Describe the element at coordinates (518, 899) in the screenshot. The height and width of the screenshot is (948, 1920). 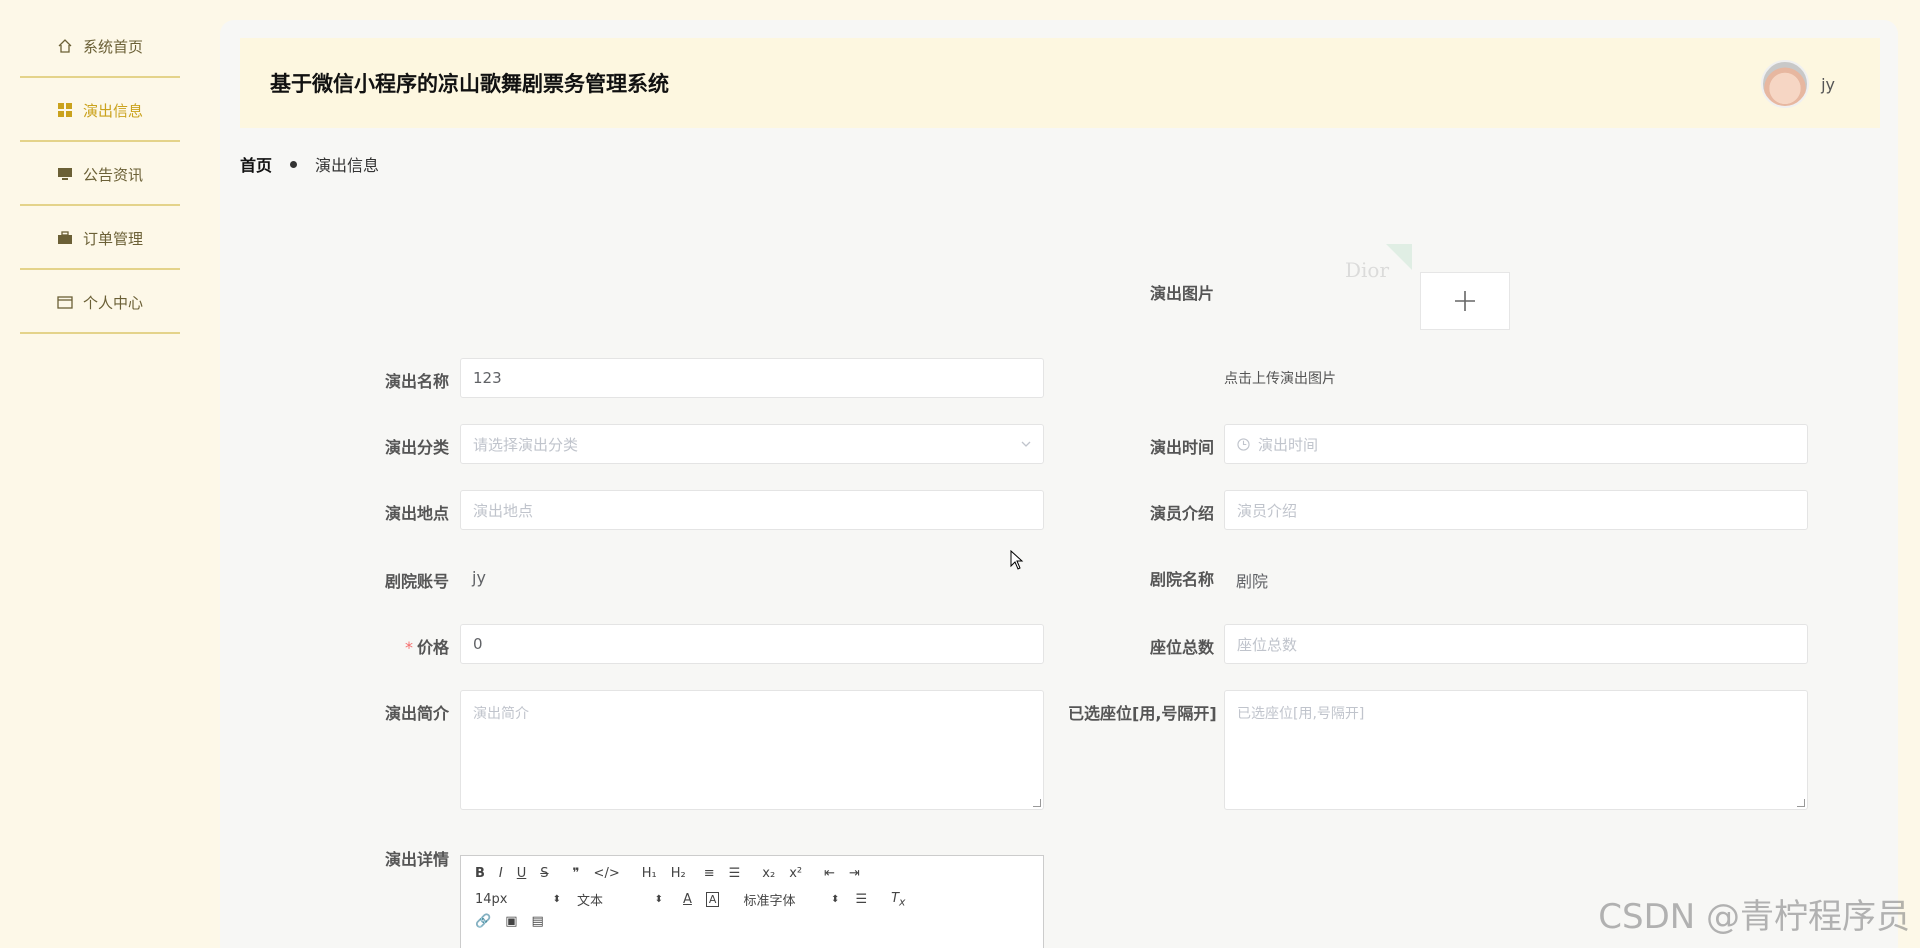
I see `font-size-select: 14px ⬍` at that location.